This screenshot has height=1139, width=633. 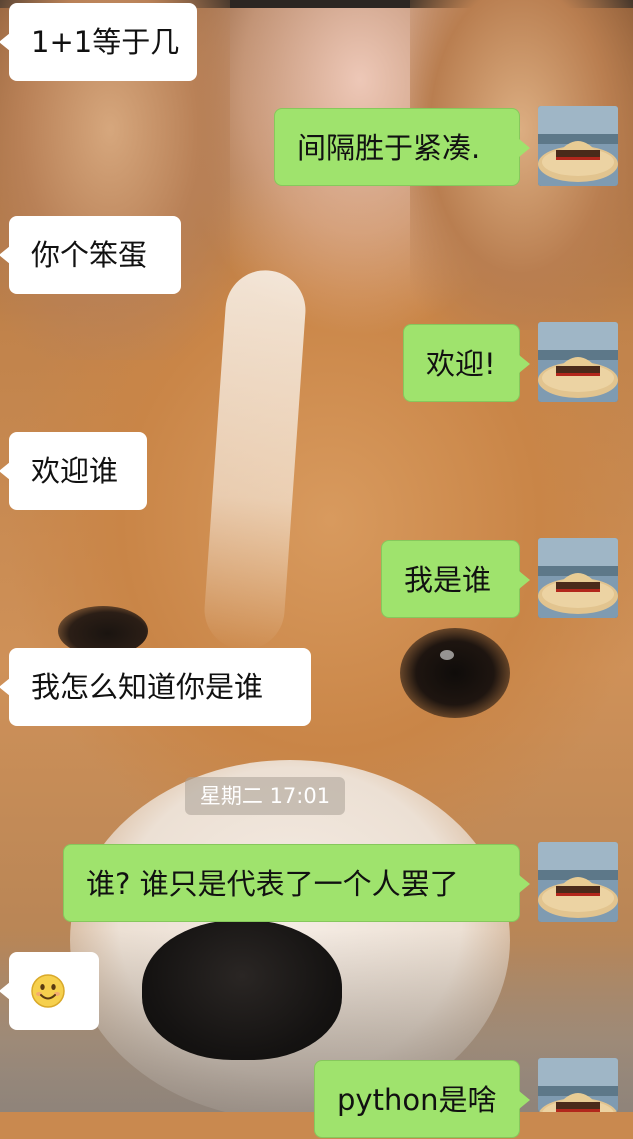 What do you see at coordinates (272, 884) in the screenshot?
I see `message-text: 谁? 谁只是代表了一个人罢了` at bounding box center [272, 884].